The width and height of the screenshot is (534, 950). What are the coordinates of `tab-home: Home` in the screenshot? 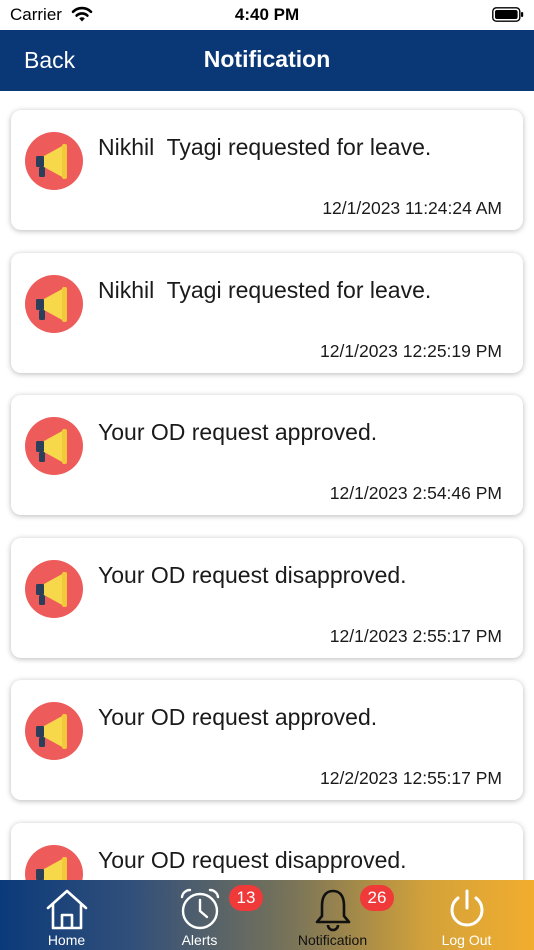 It's located at (66, 915).